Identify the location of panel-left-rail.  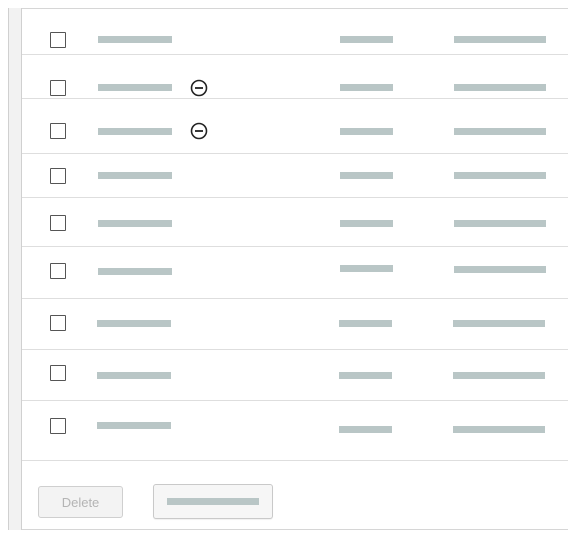
(15, 269).